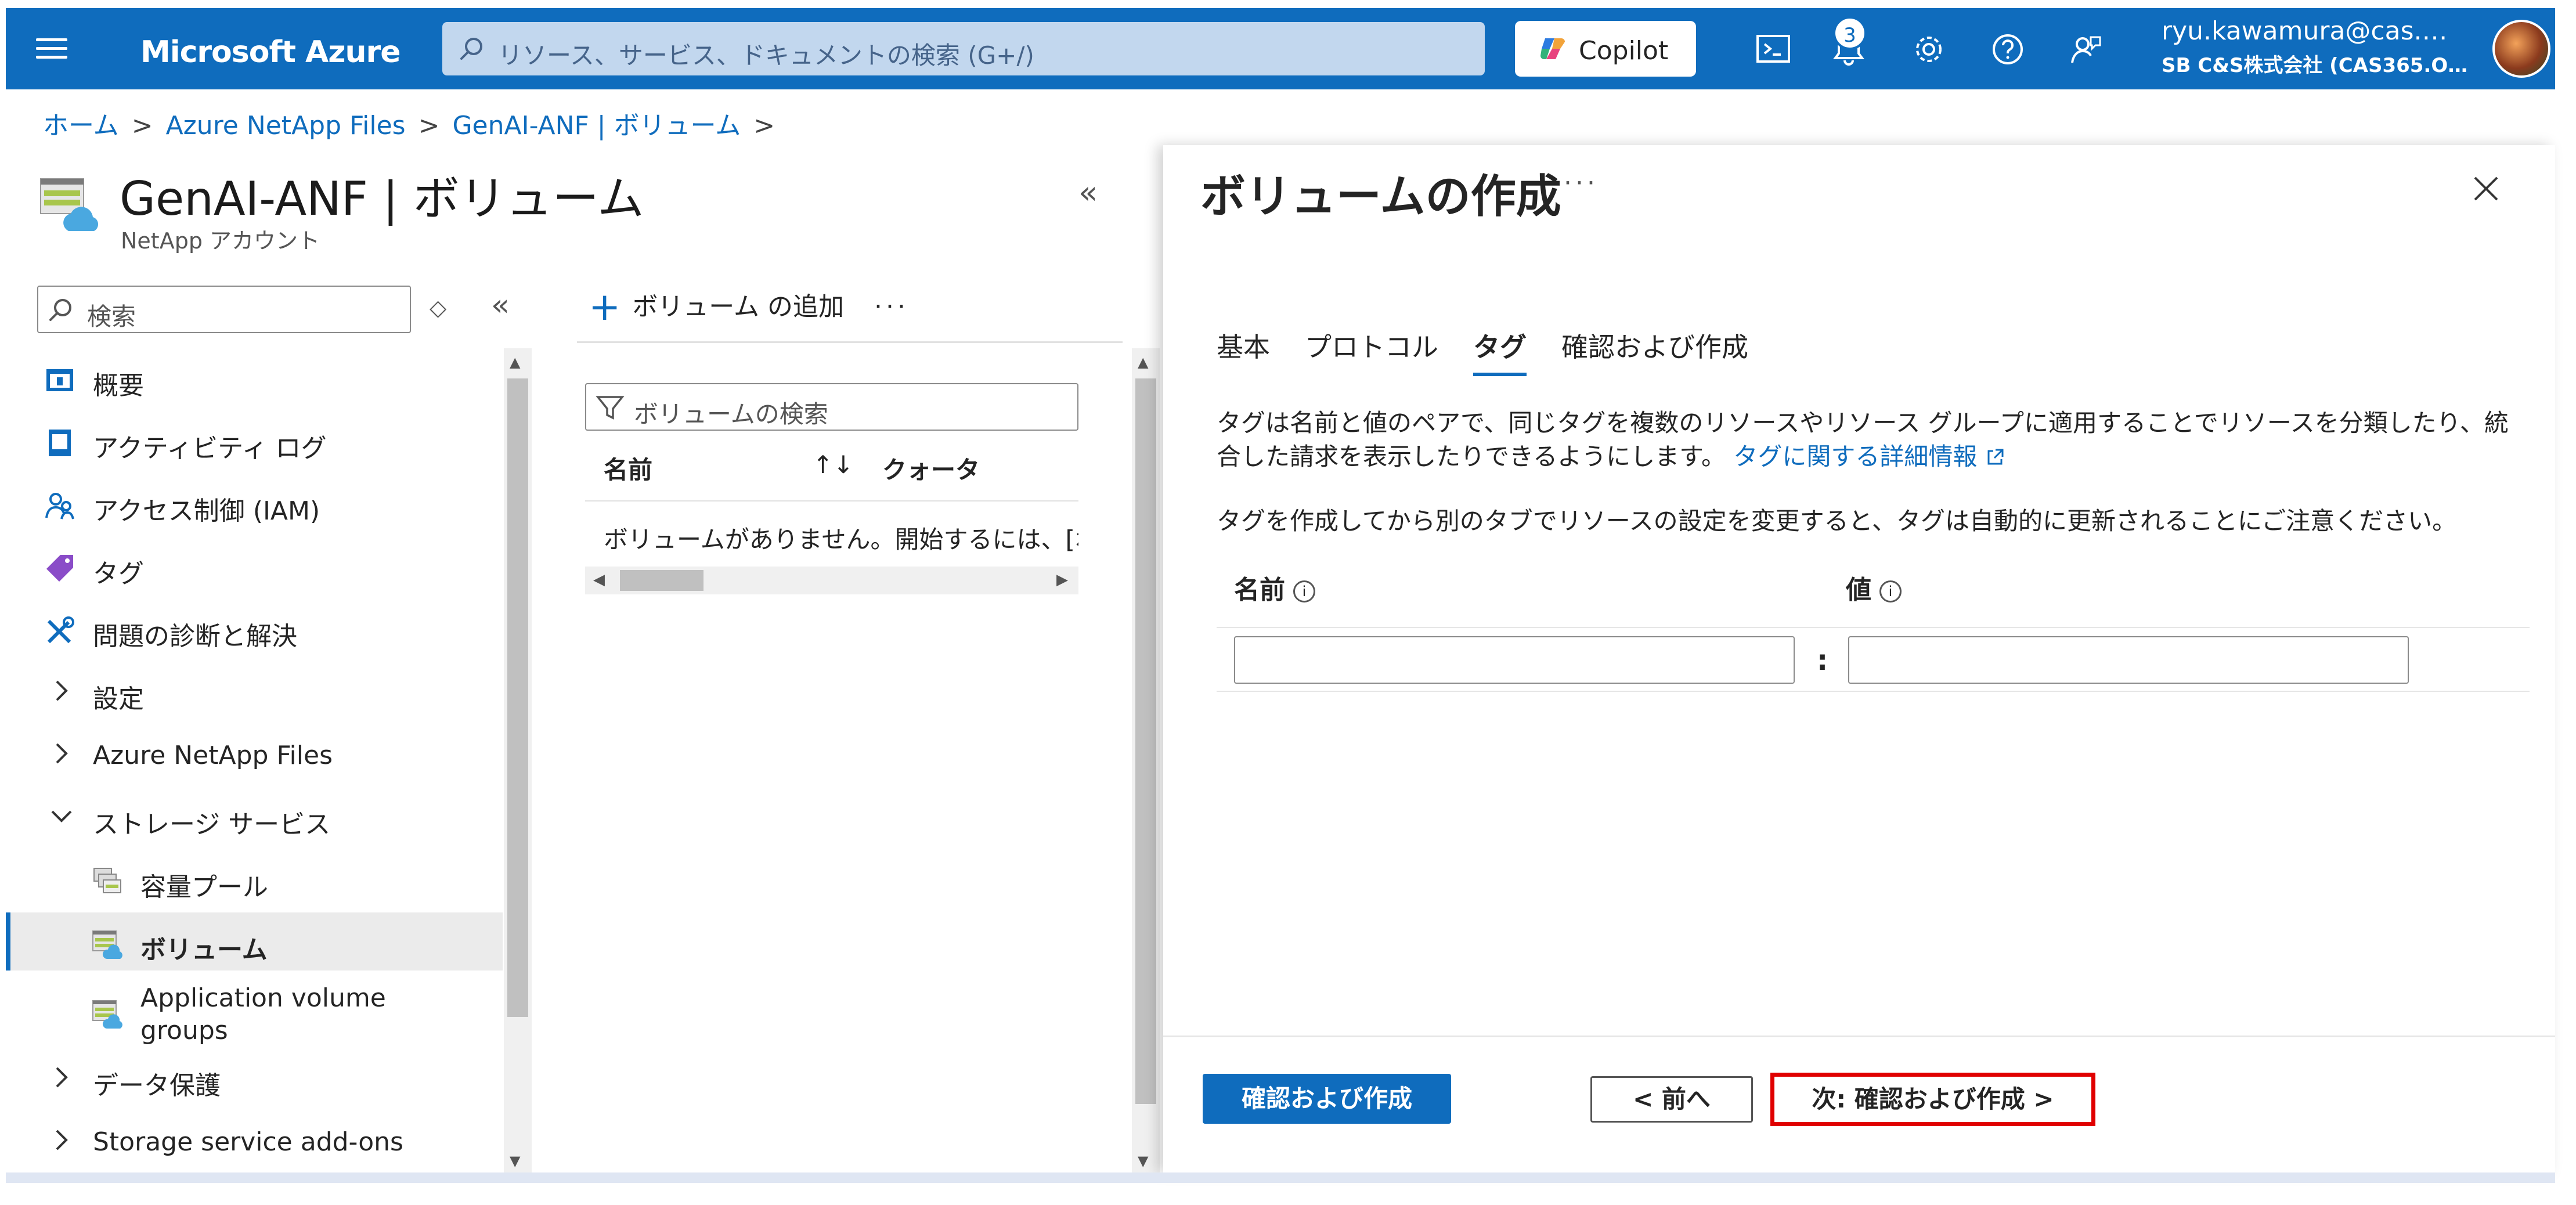 This screenshot has height=1205, width=2576. Describe the element at coordinates (1850, 33) in the screenshot. I see `notification-badge: 3` at that location.